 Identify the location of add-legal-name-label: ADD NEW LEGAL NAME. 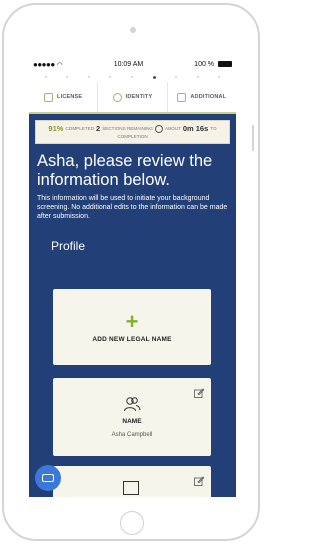
(132, 339).